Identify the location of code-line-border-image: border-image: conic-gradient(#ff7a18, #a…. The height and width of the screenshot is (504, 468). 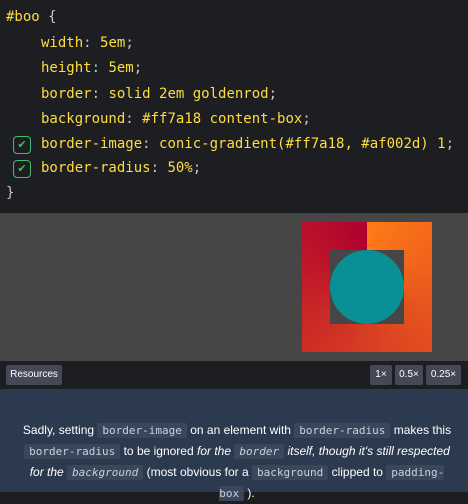
(248, 144).